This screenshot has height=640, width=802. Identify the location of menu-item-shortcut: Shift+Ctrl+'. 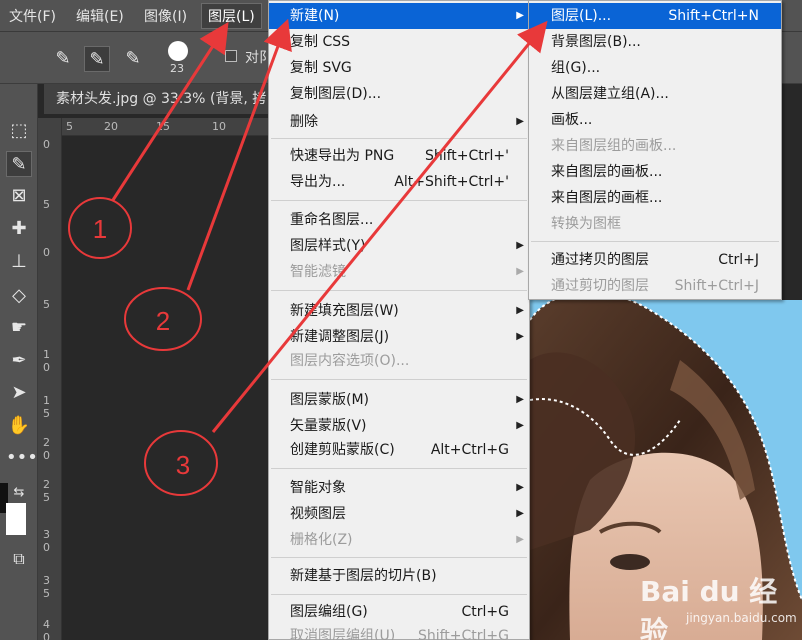
(466, 156).